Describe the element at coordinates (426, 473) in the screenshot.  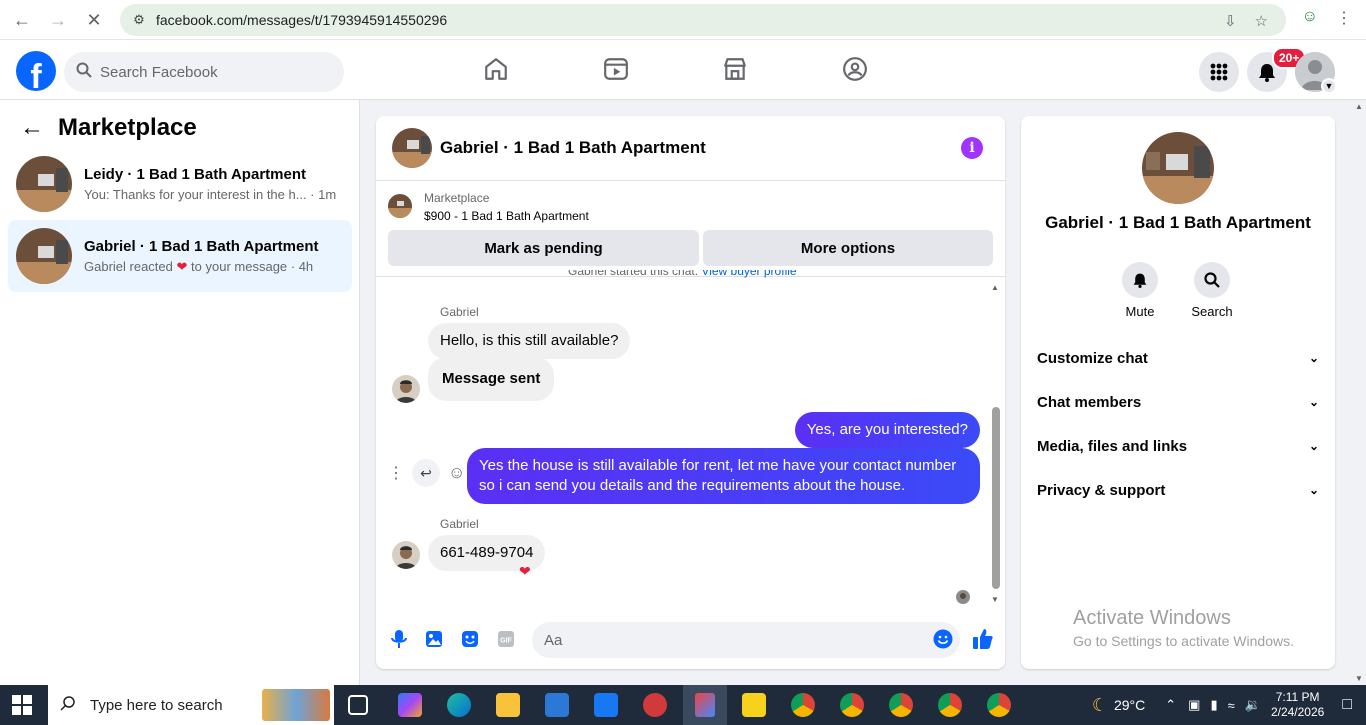
I see `reply-icon: ↩` at that location.